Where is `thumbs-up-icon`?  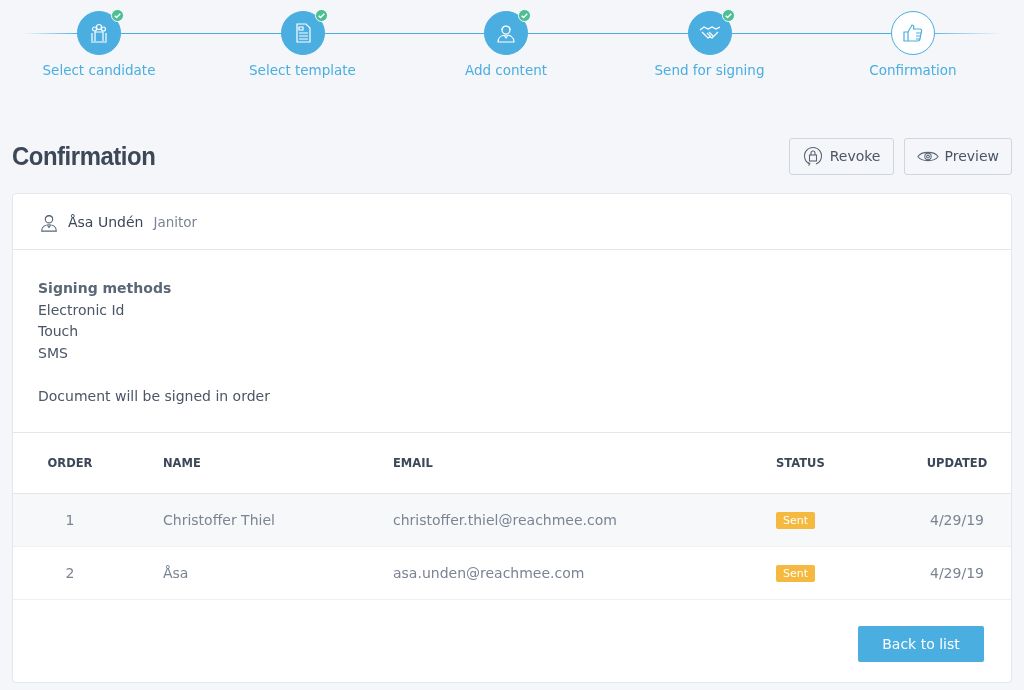
thumbs-up-icon is located at coordinates (913, 33).